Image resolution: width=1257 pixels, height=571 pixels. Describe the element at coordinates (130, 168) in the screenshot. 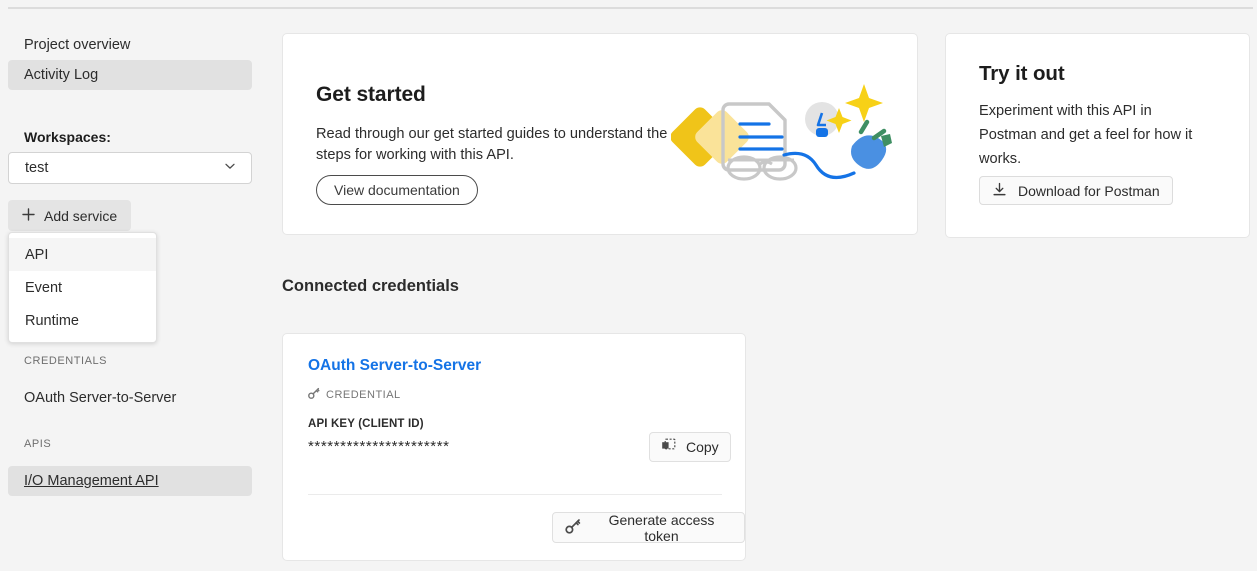

I see `workspace-select: test` at that location.